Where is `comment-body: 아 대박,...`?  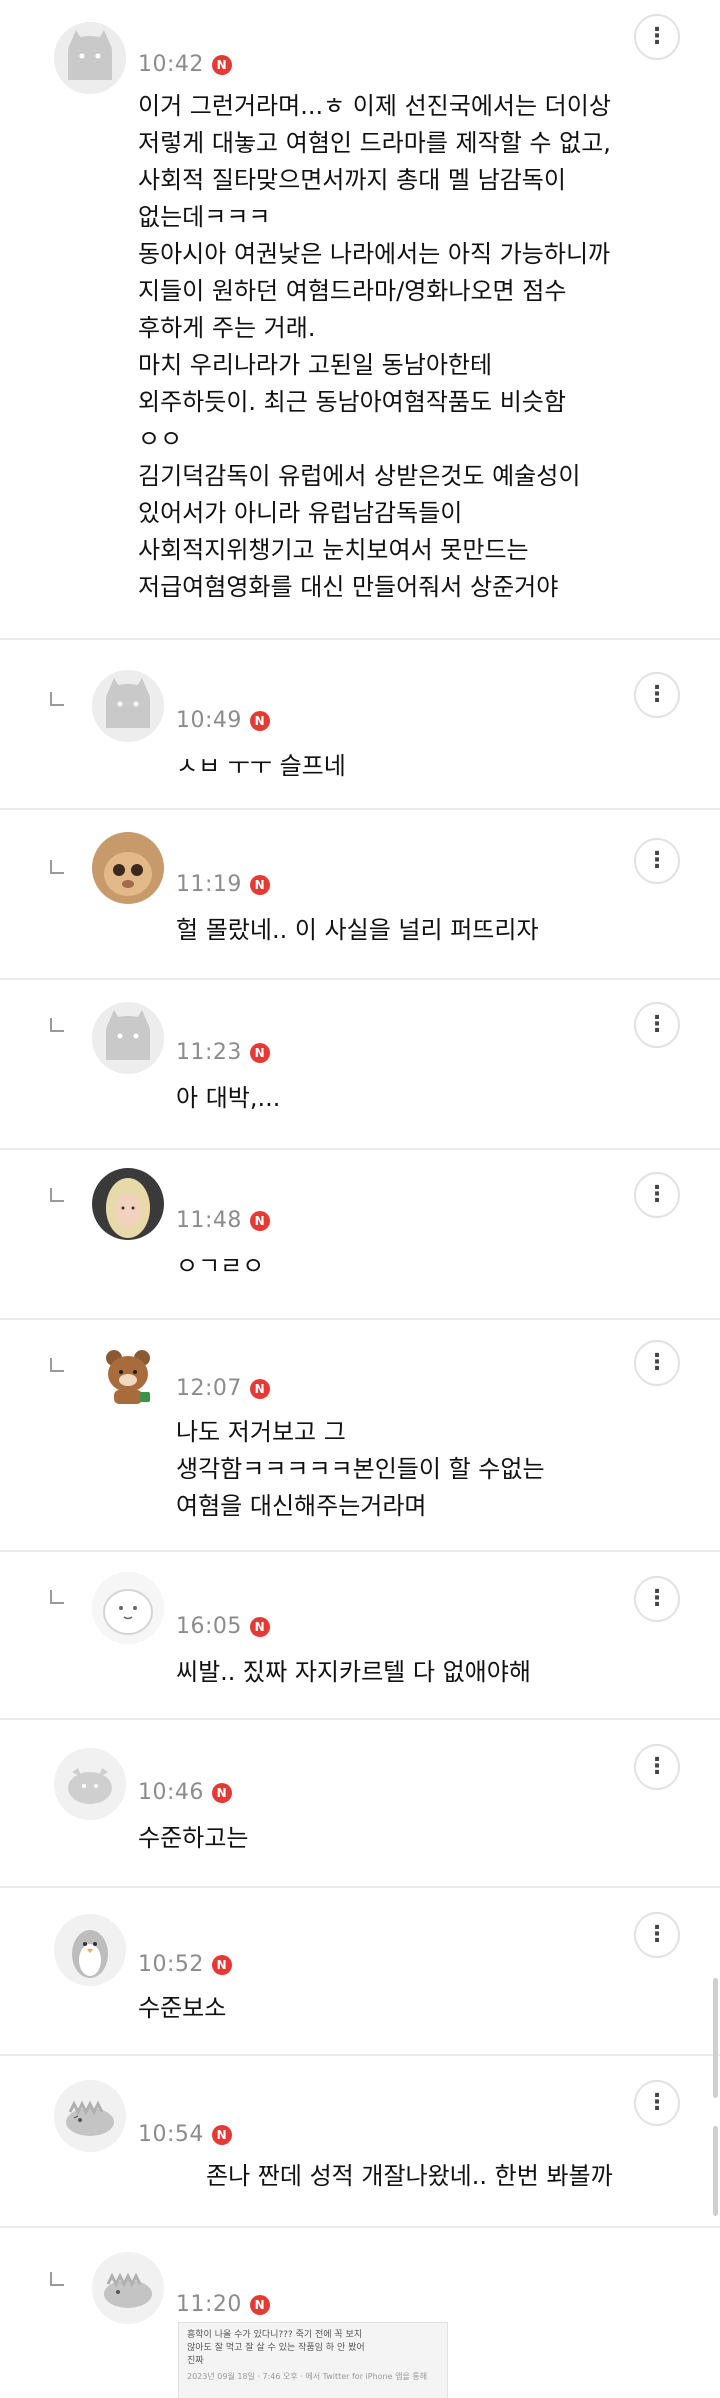
comment-body: 아 대박,... is located at coordinates (228, 1098).